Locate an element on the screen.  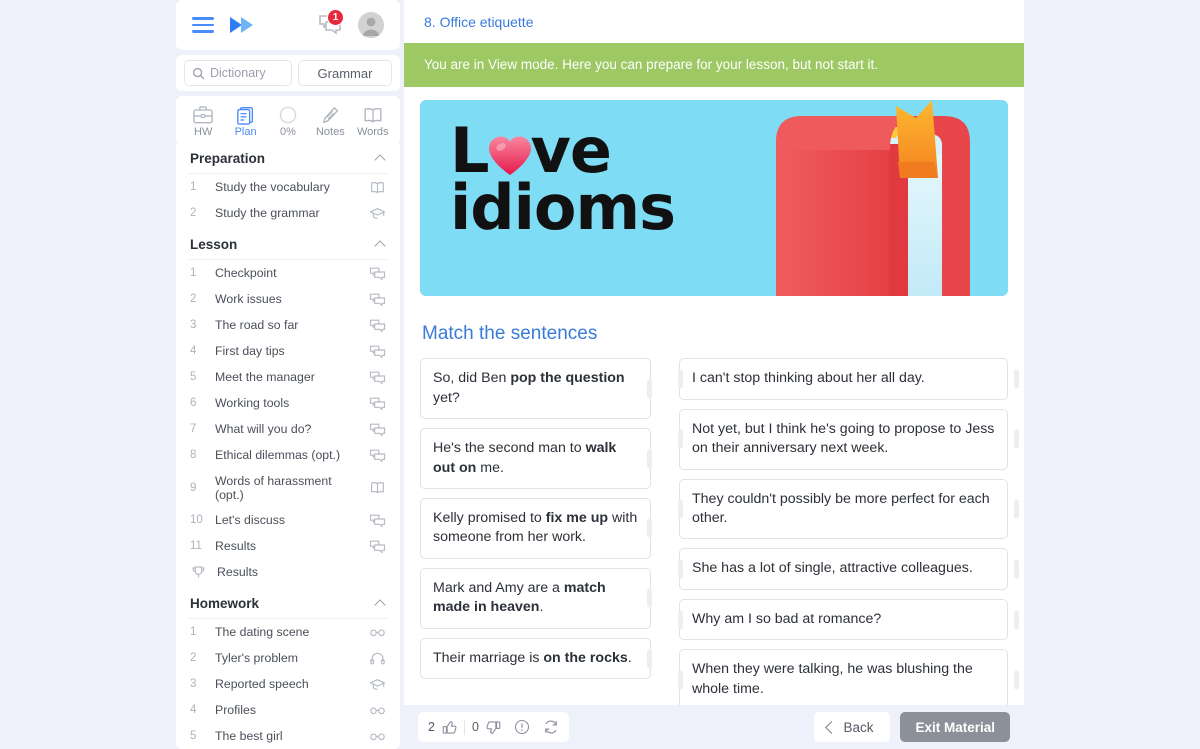
tool-notes: Notes is located at coordinates (330, 121).